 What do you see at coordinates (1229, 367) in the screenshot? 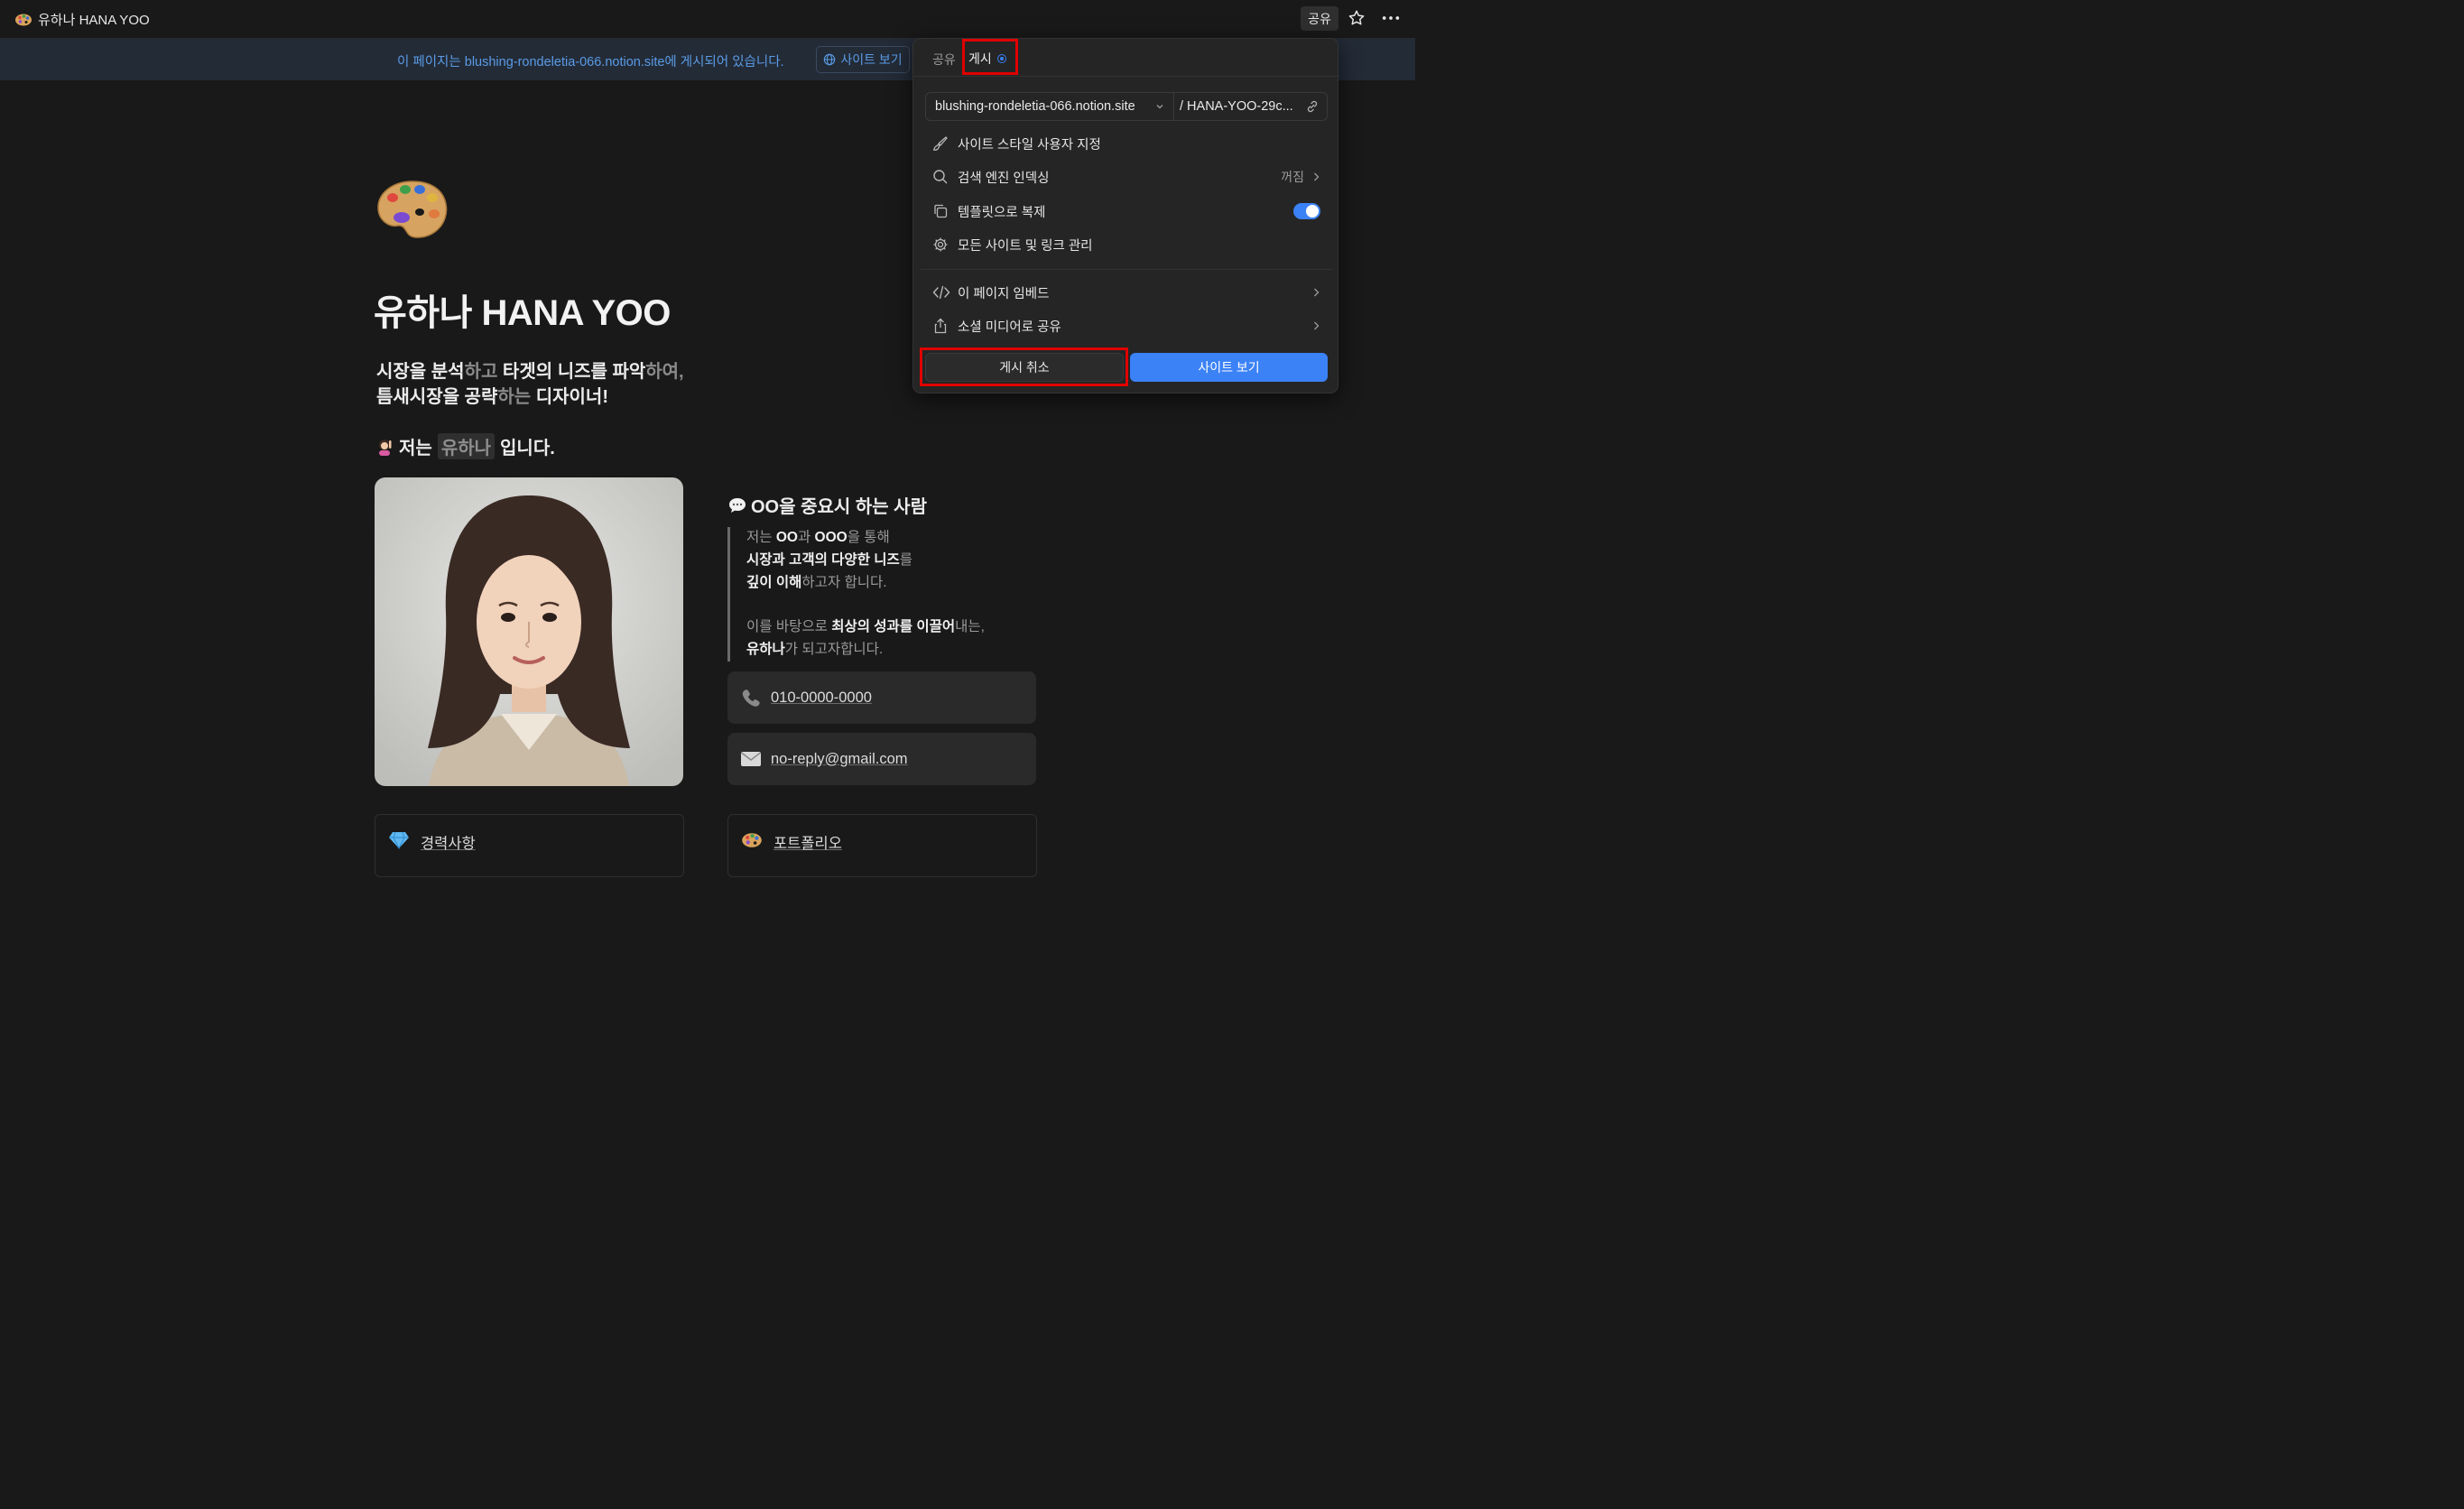
I see `view-site-button: 사이트 보기` at bounding box center [1229, 367].